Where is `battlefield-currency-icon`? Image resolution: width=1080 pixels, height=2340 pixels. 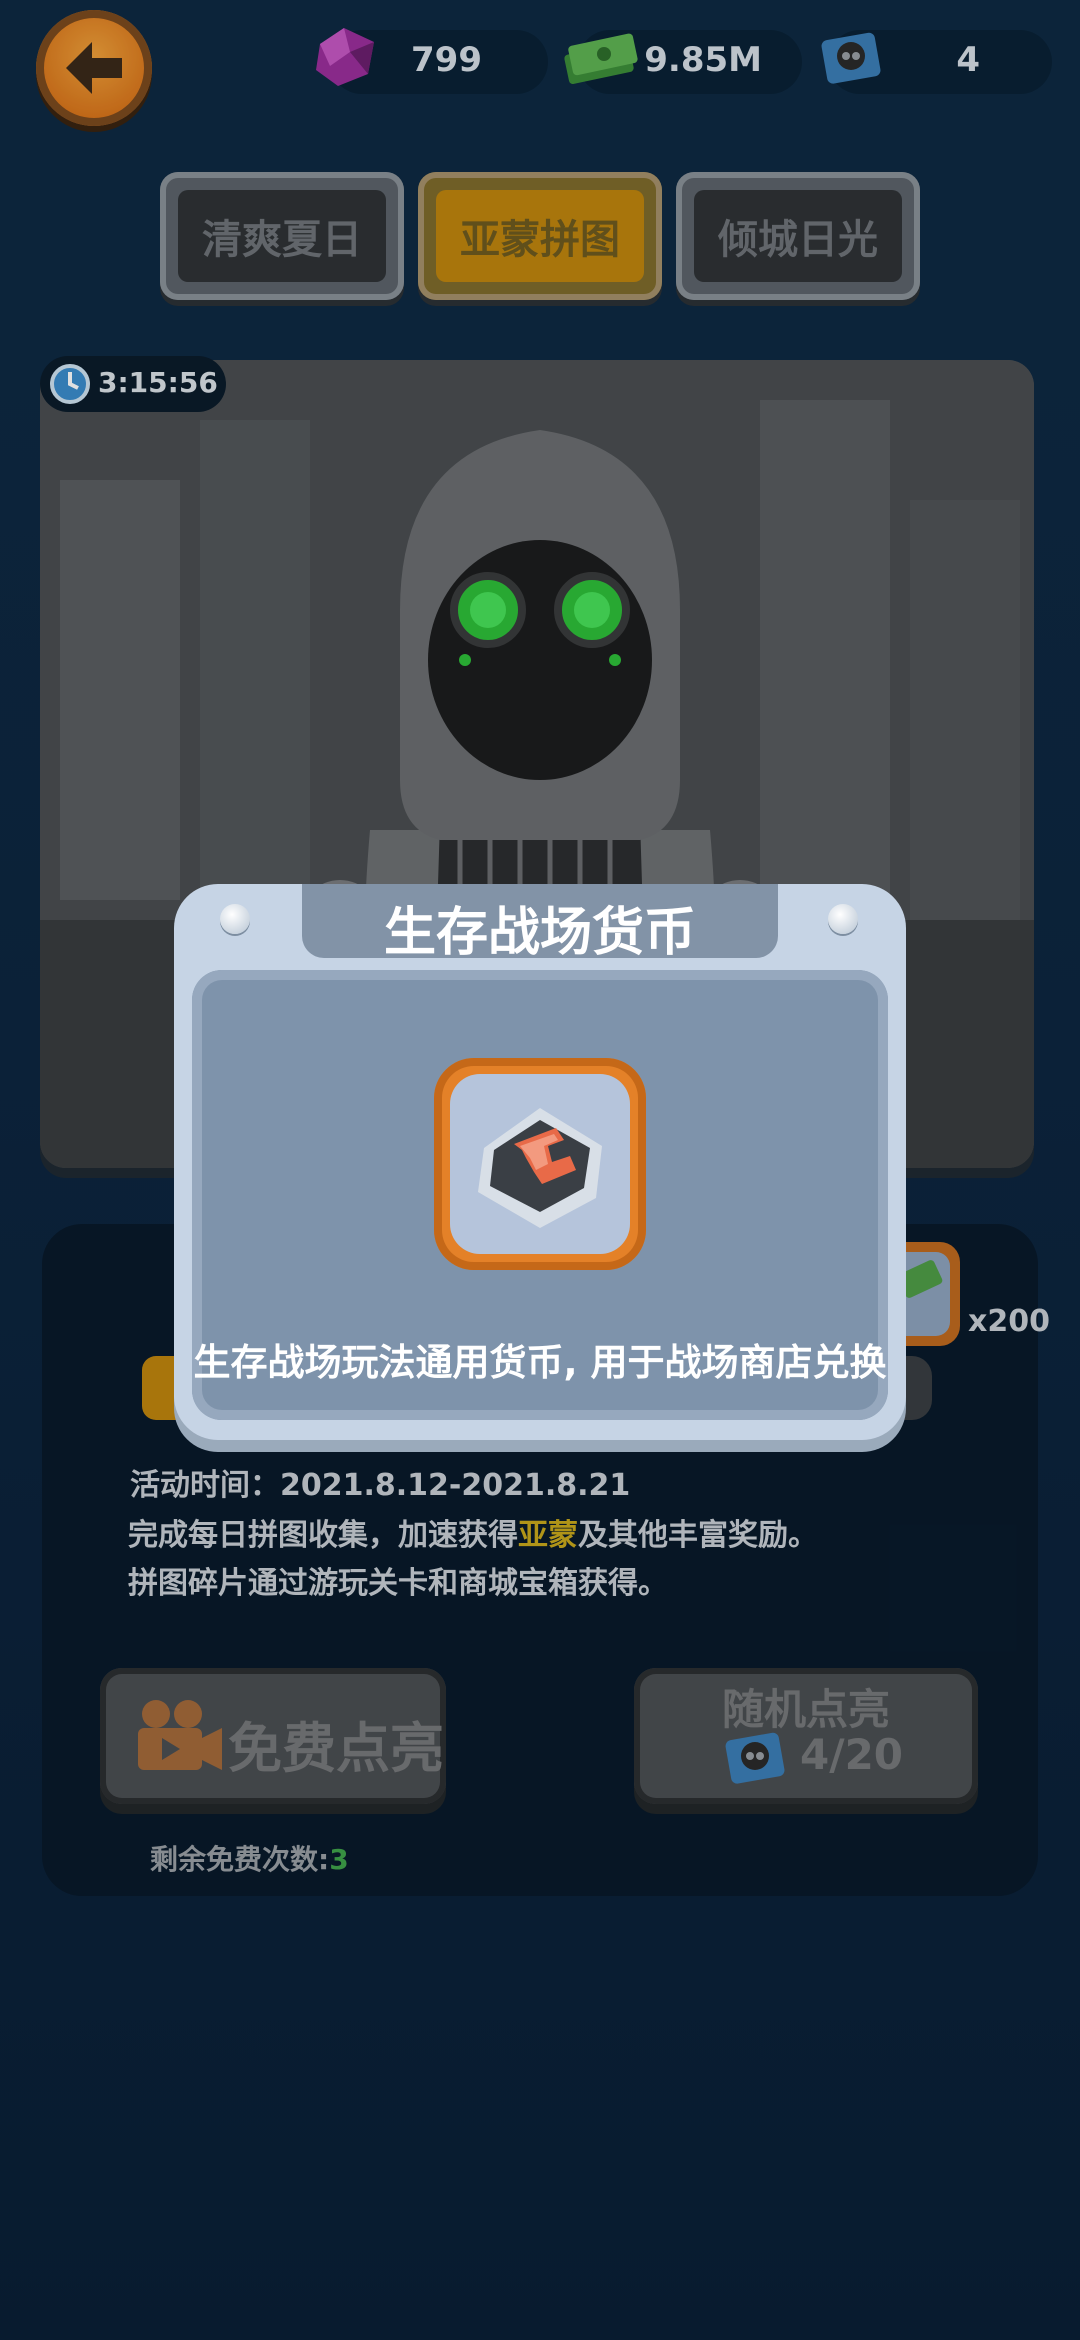 battlefield-currency-icon is located at coordinates (540, 1168).